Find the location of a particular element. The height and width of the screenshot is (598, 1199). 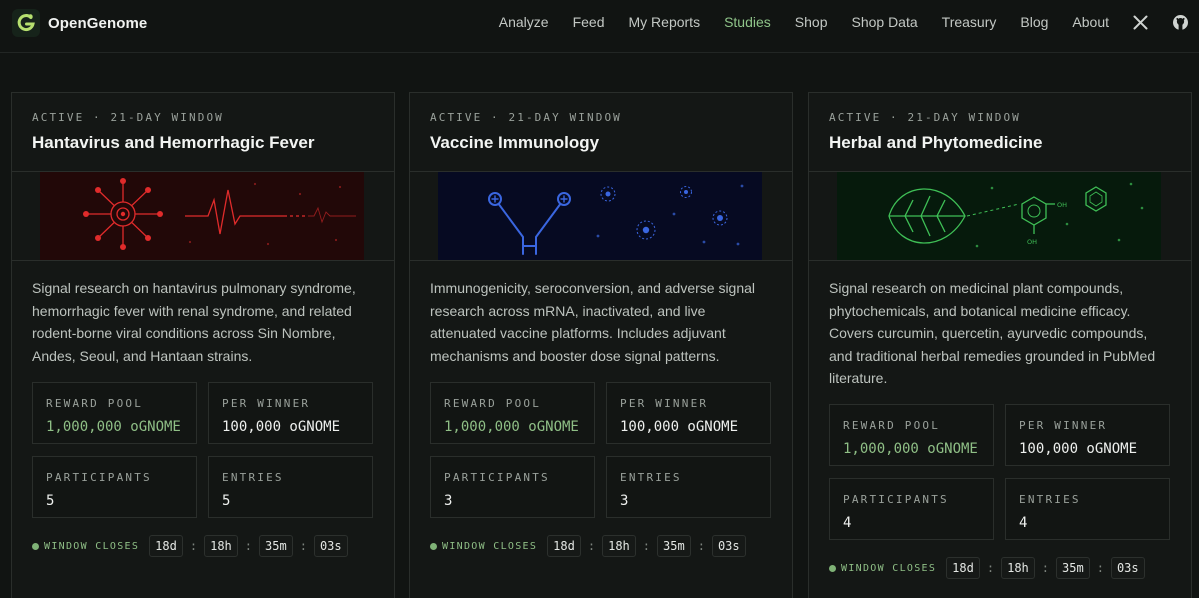

study-title: Herbal and Phytomedicine is located at coordinates (936, 142).